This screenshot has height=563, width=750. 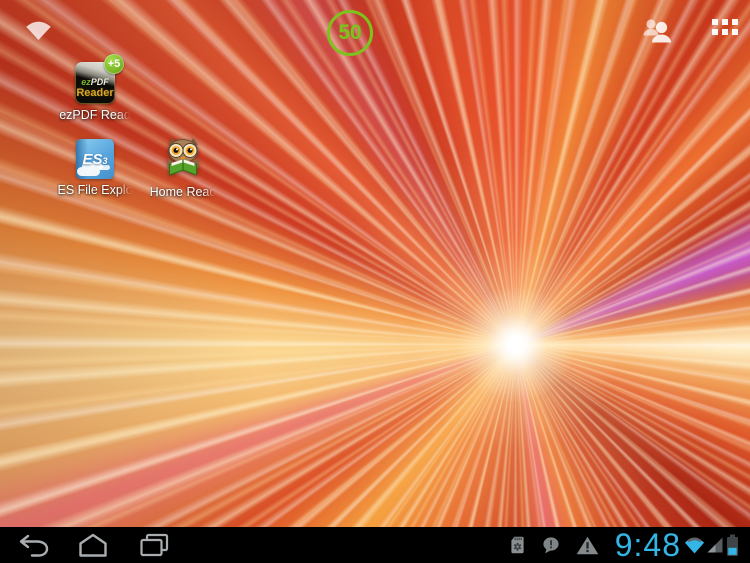 I want to click on wifi-status-icon, so click(x=694, y=545).